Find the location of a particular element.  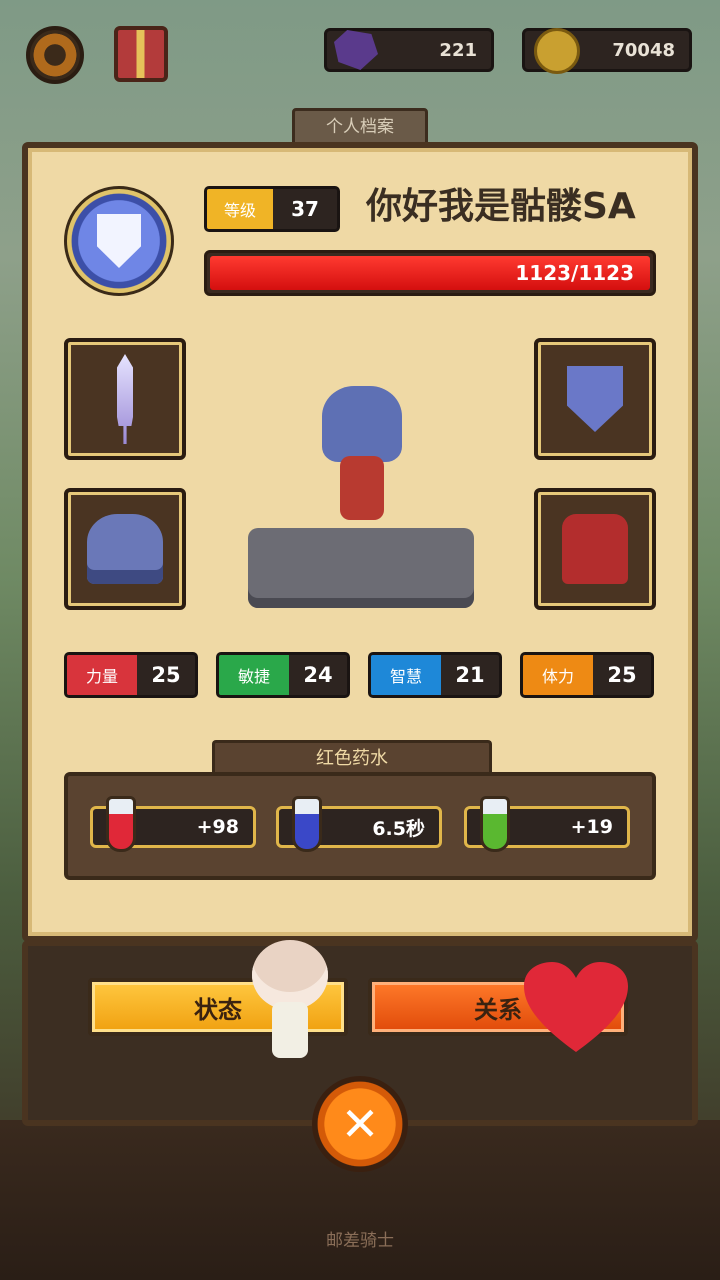

armor-slot is located at coordinates (595, 549).